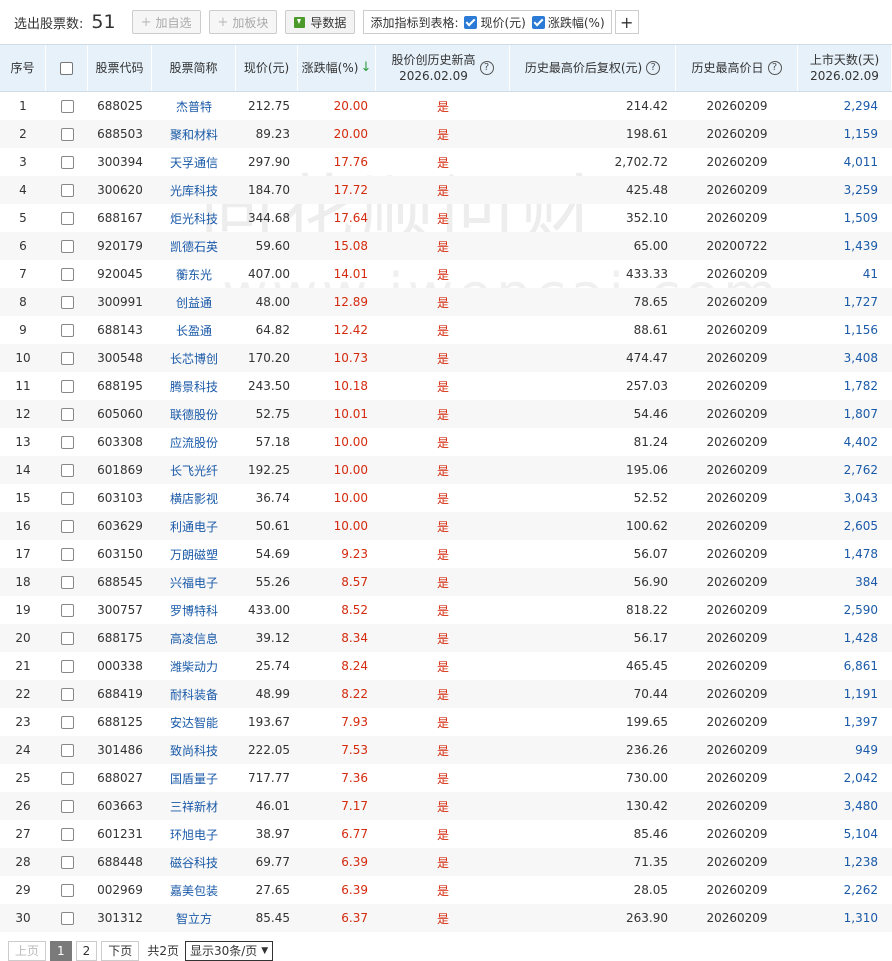 This screenshot has height=961, width=892. I want to click on stock-name-link: 利通电子, so click(194, 526).